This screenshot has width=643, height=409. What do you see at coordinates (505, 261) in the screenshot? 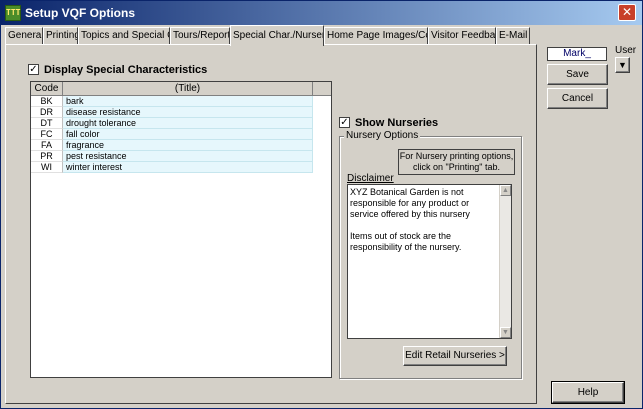
I see `disclaimer-scrollbar: ▲ ▼` at bounding box center [505, 261].